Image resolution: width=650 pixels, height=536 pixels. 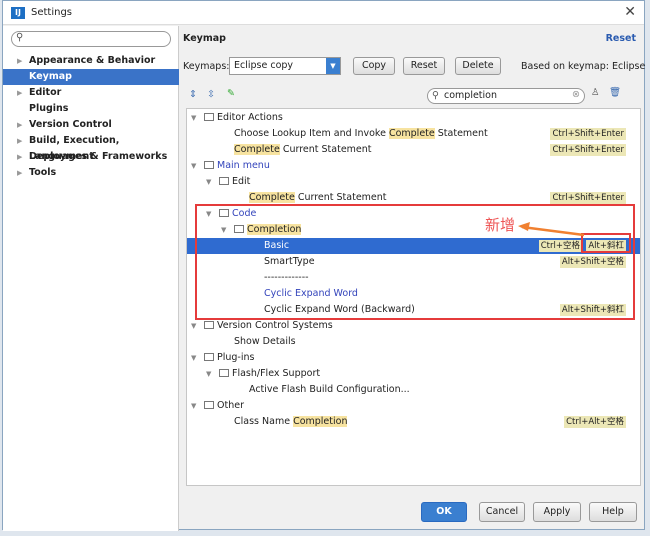 What do you see at coordinates (413, 118) in the screenshot?
I see `tree-row: ▼ Editor Actions` at bounding box center [413, 118].